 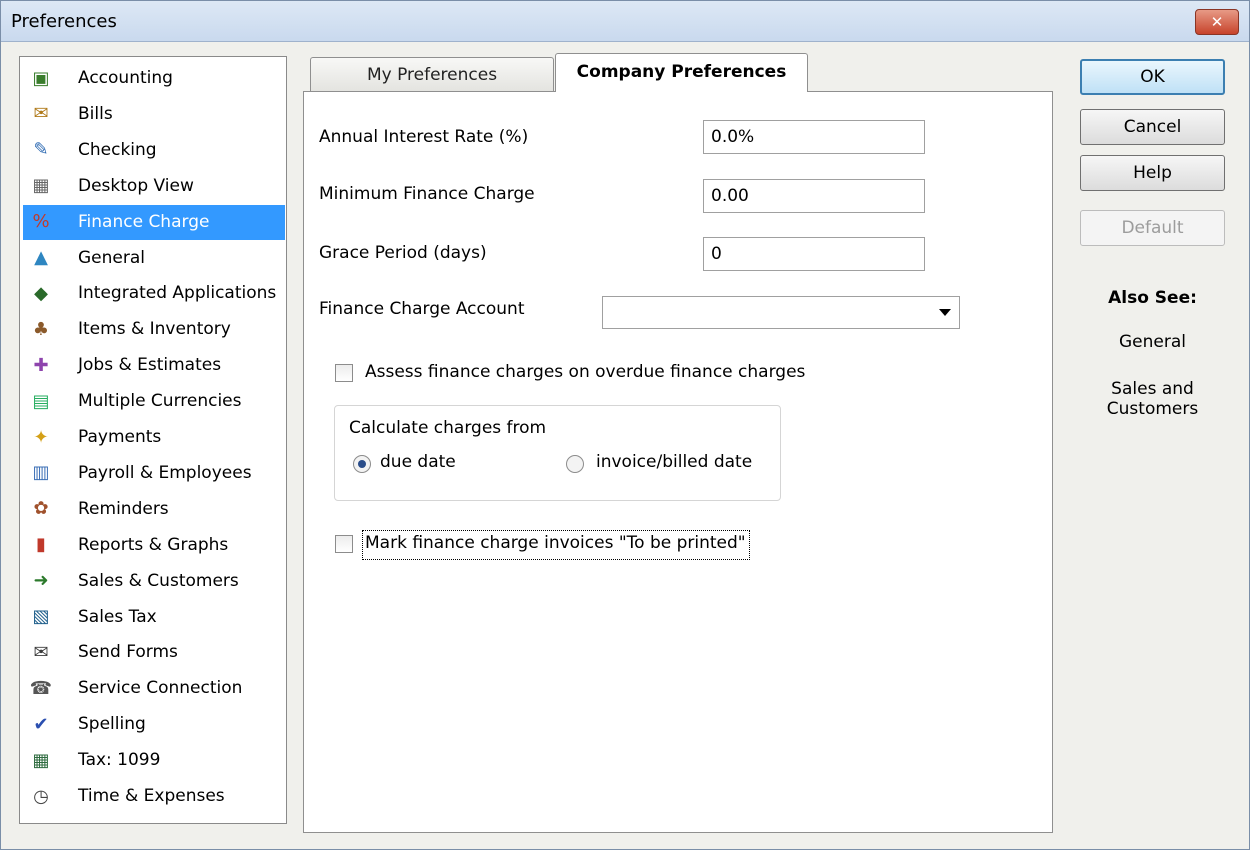 What do you see at coordinates (424, 137) in the screenshot?
I see `interest-rate-label: Annual Interest Rate (%)` at bounding box center [424, 137].